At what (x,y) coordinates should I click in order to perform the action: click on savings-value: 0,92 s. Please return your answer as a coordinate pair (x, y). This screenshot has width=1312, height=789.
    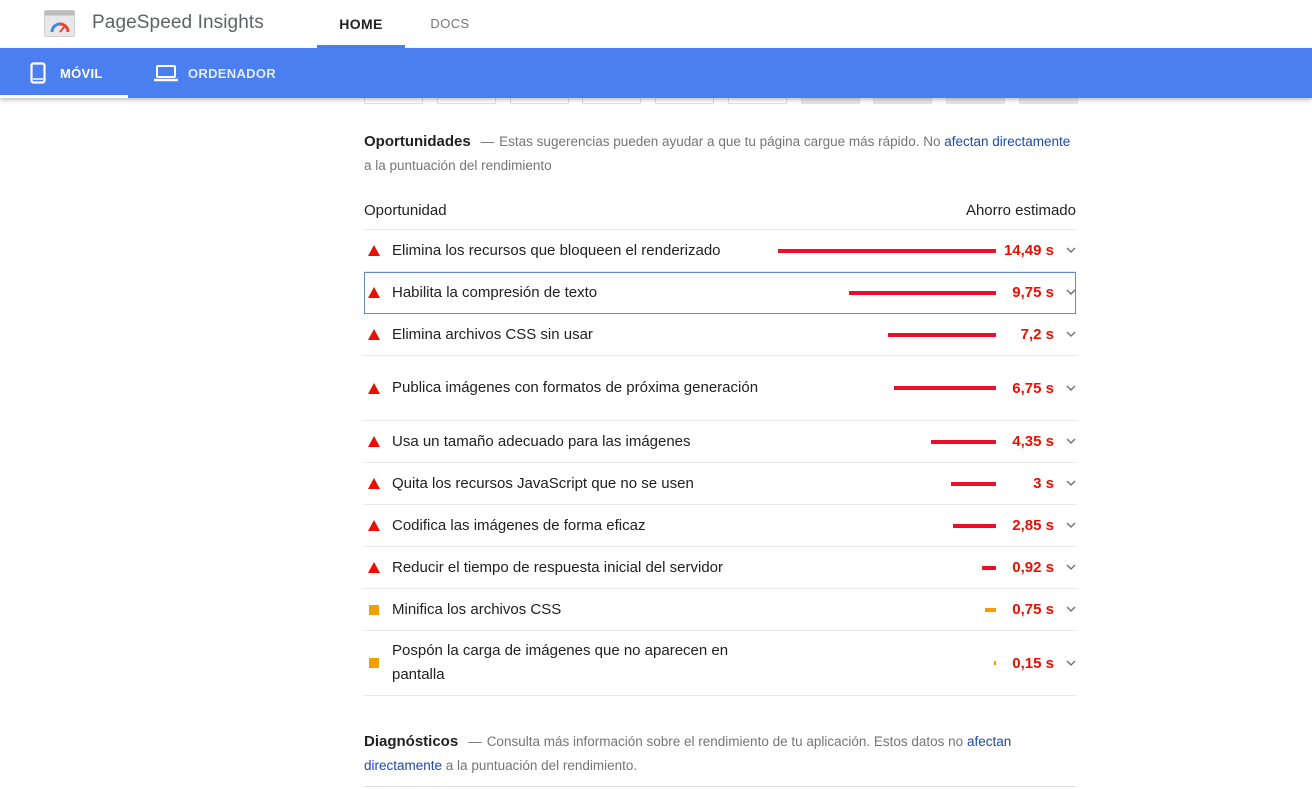
    Looking at the image, I should click on (1033, 567).